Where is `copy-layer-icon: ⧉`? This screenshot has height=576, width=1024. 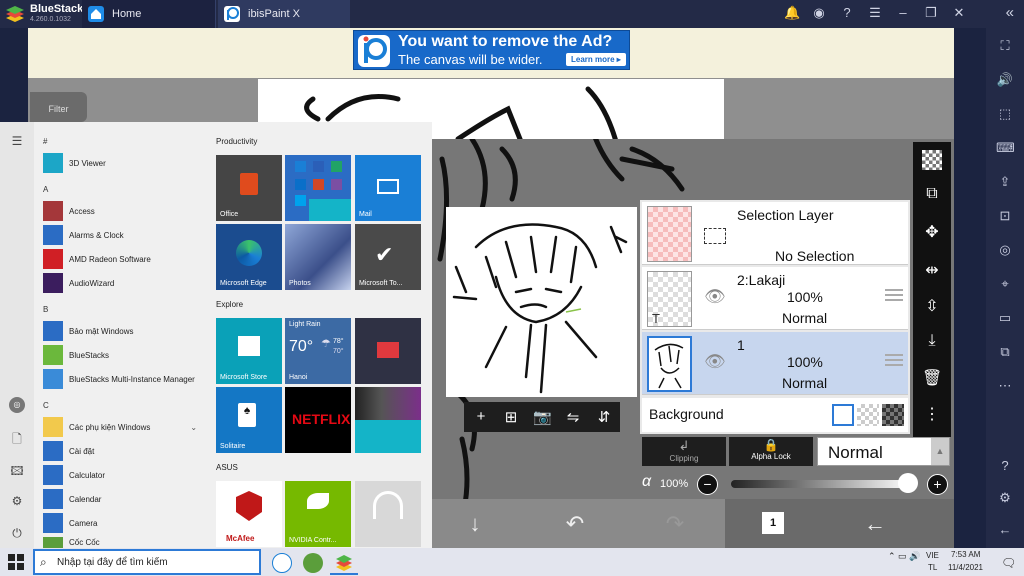
copy-layer-icon: ⧉ is located at coordinates (932, 195).